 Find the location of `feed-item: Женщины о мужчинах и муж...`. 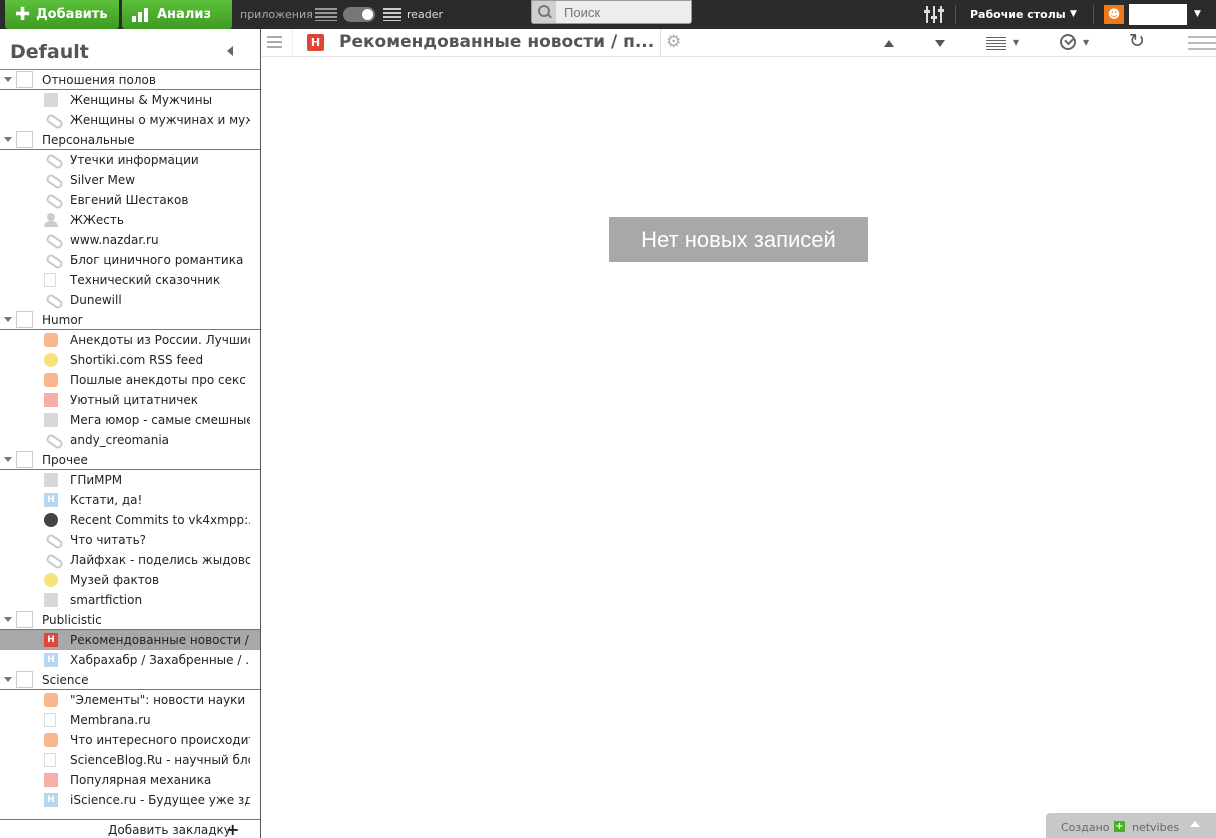

feed-item: Женщины о мужчинах и муж... is located at coordinates (130, 120).